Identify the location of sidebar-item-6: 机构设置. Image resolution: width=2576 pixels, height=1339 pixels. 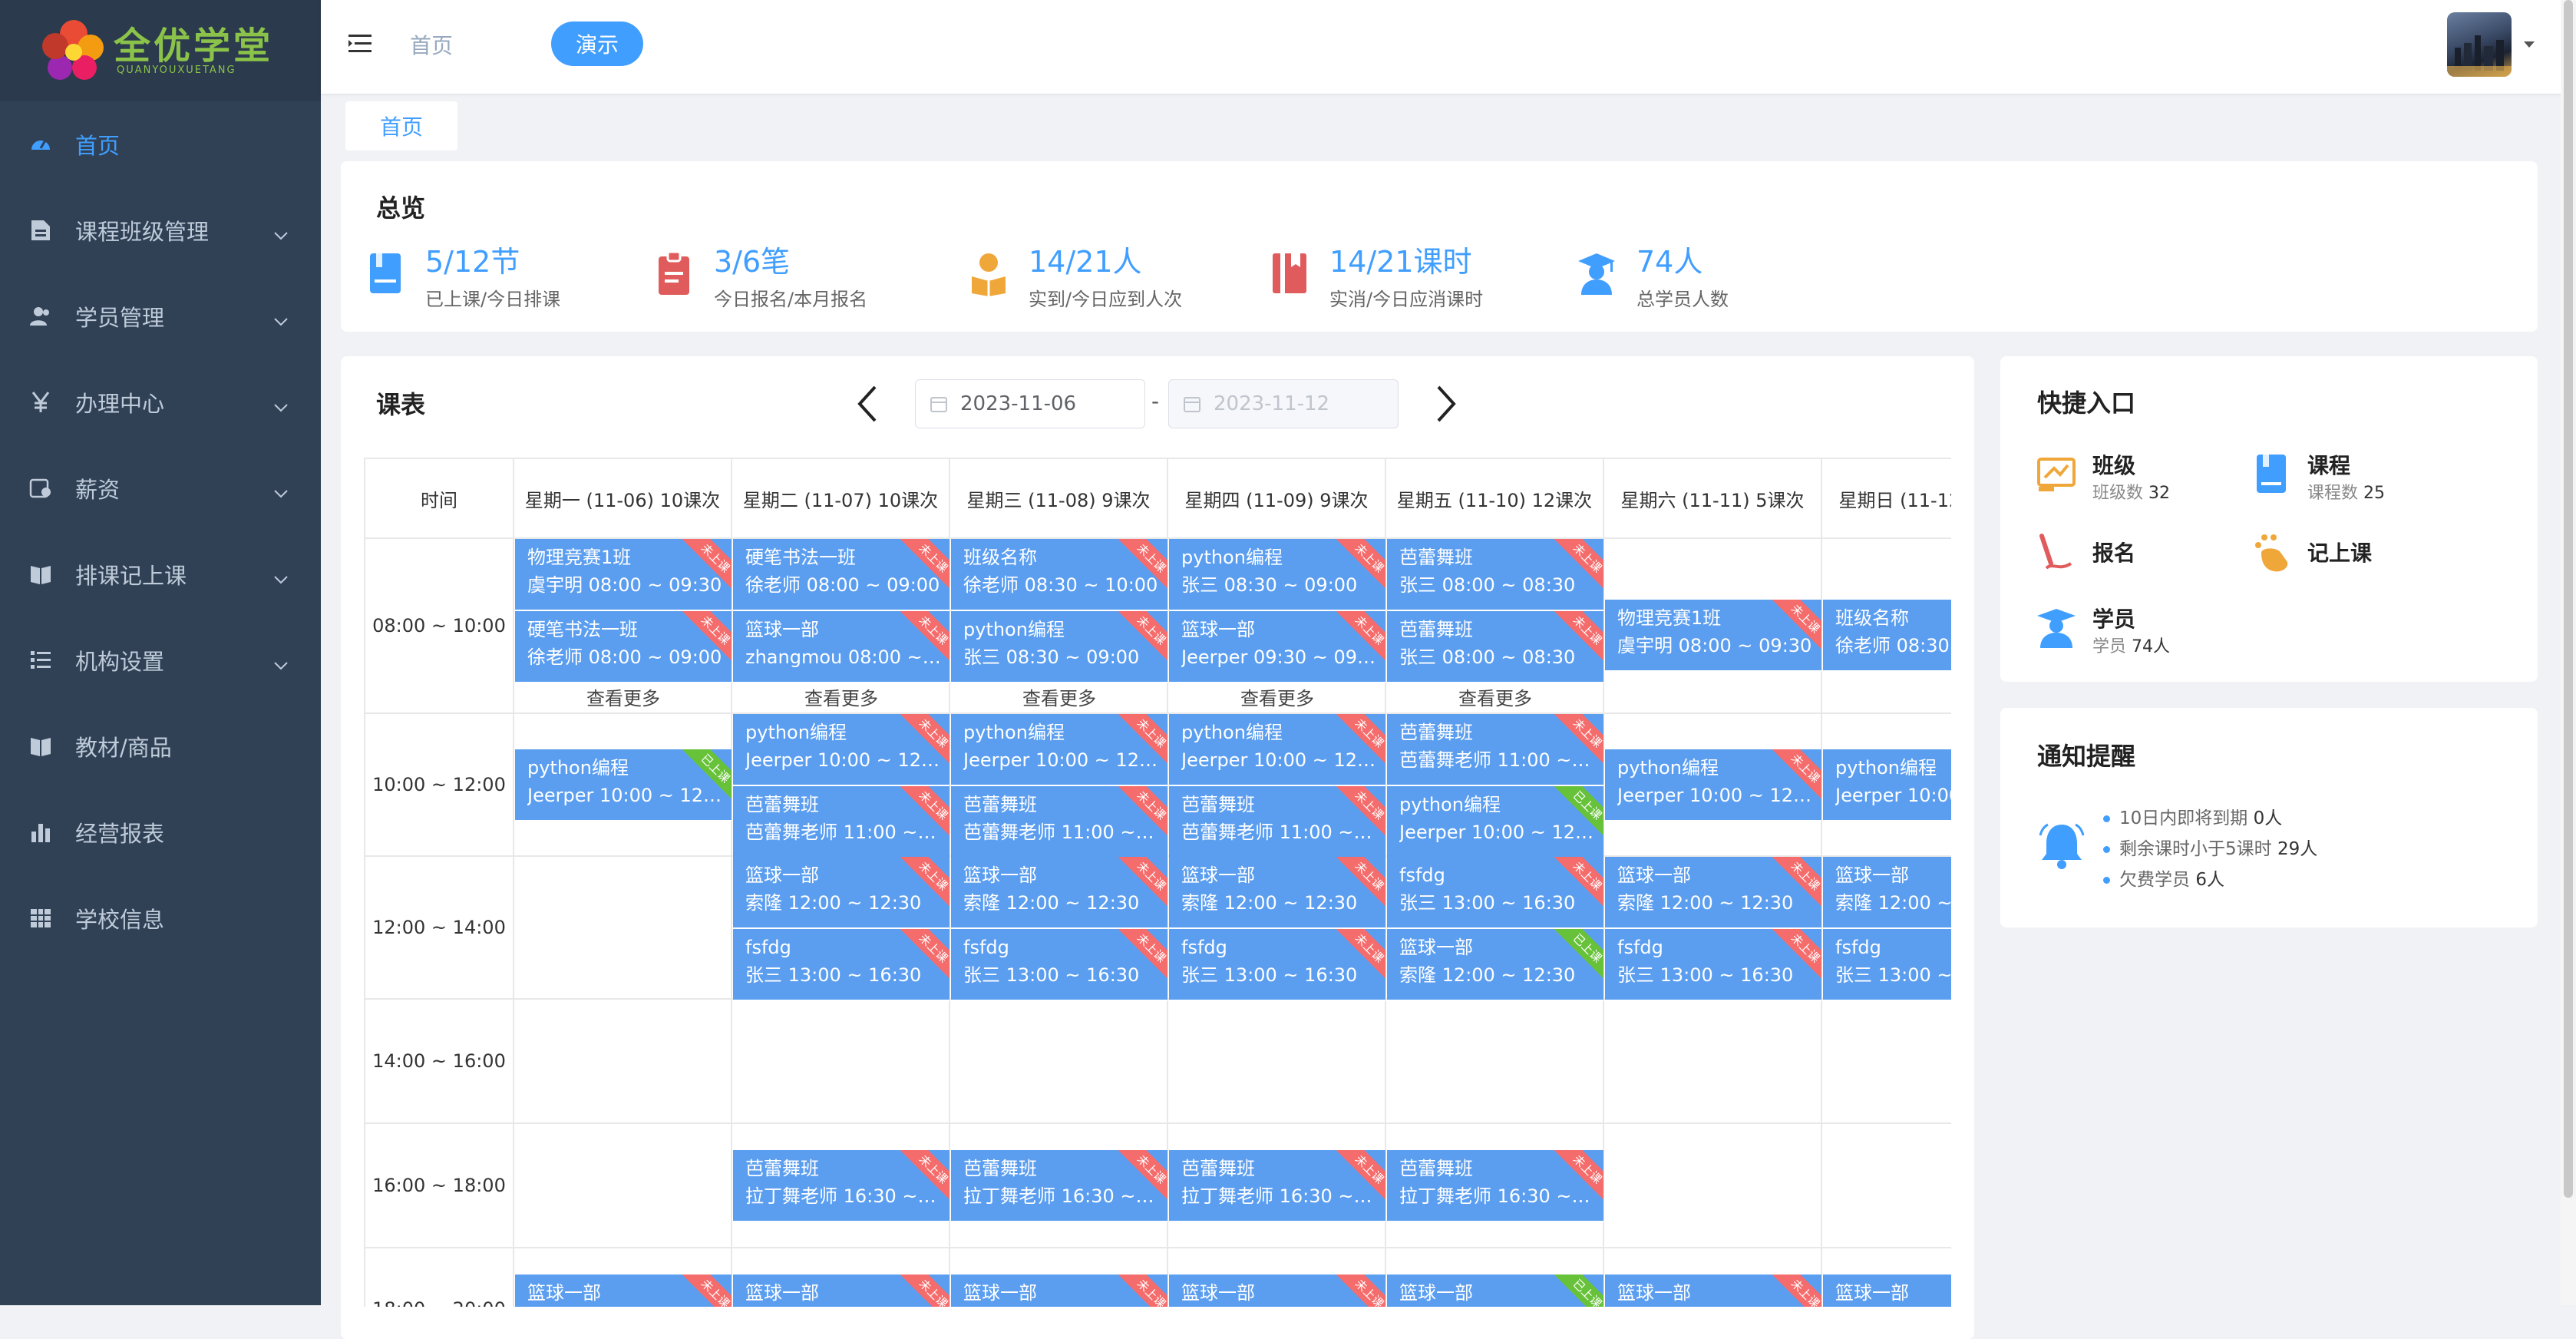
(160, 660).